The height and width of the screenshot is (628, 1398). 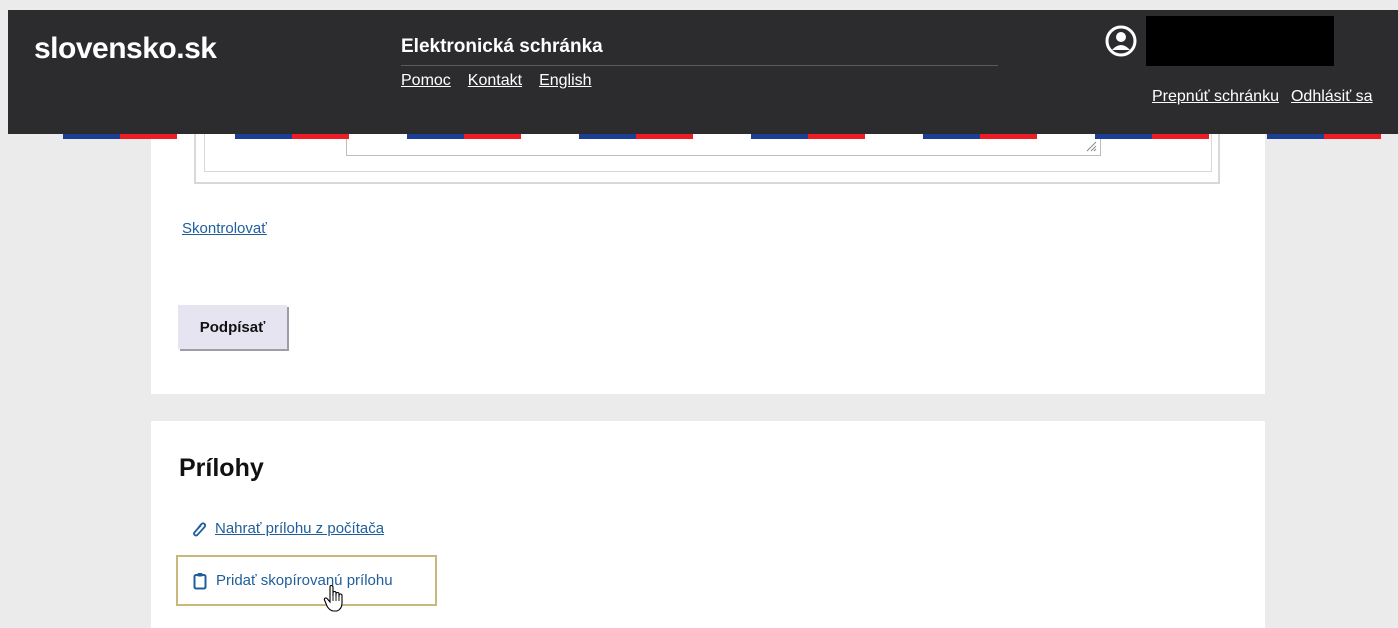 I want to click on account-links: Prepnúť schránku Odhlásiť sa, so click(x=1262, y=97).